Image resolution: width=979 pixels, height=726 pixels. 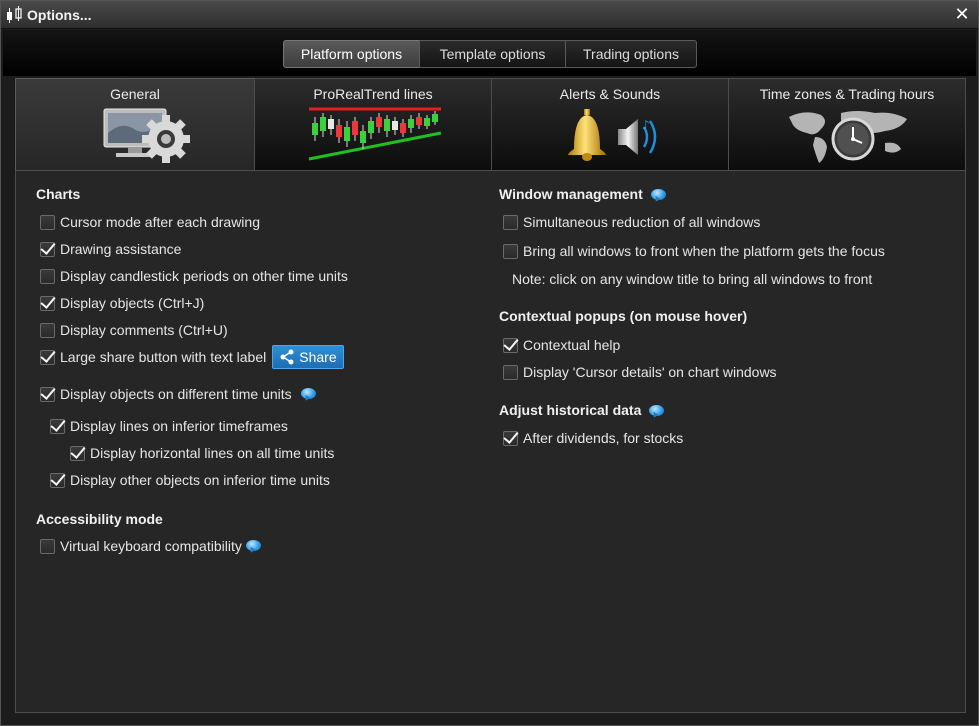 I want to click on section-charts-title: Charts, so click(x=58, y=194).